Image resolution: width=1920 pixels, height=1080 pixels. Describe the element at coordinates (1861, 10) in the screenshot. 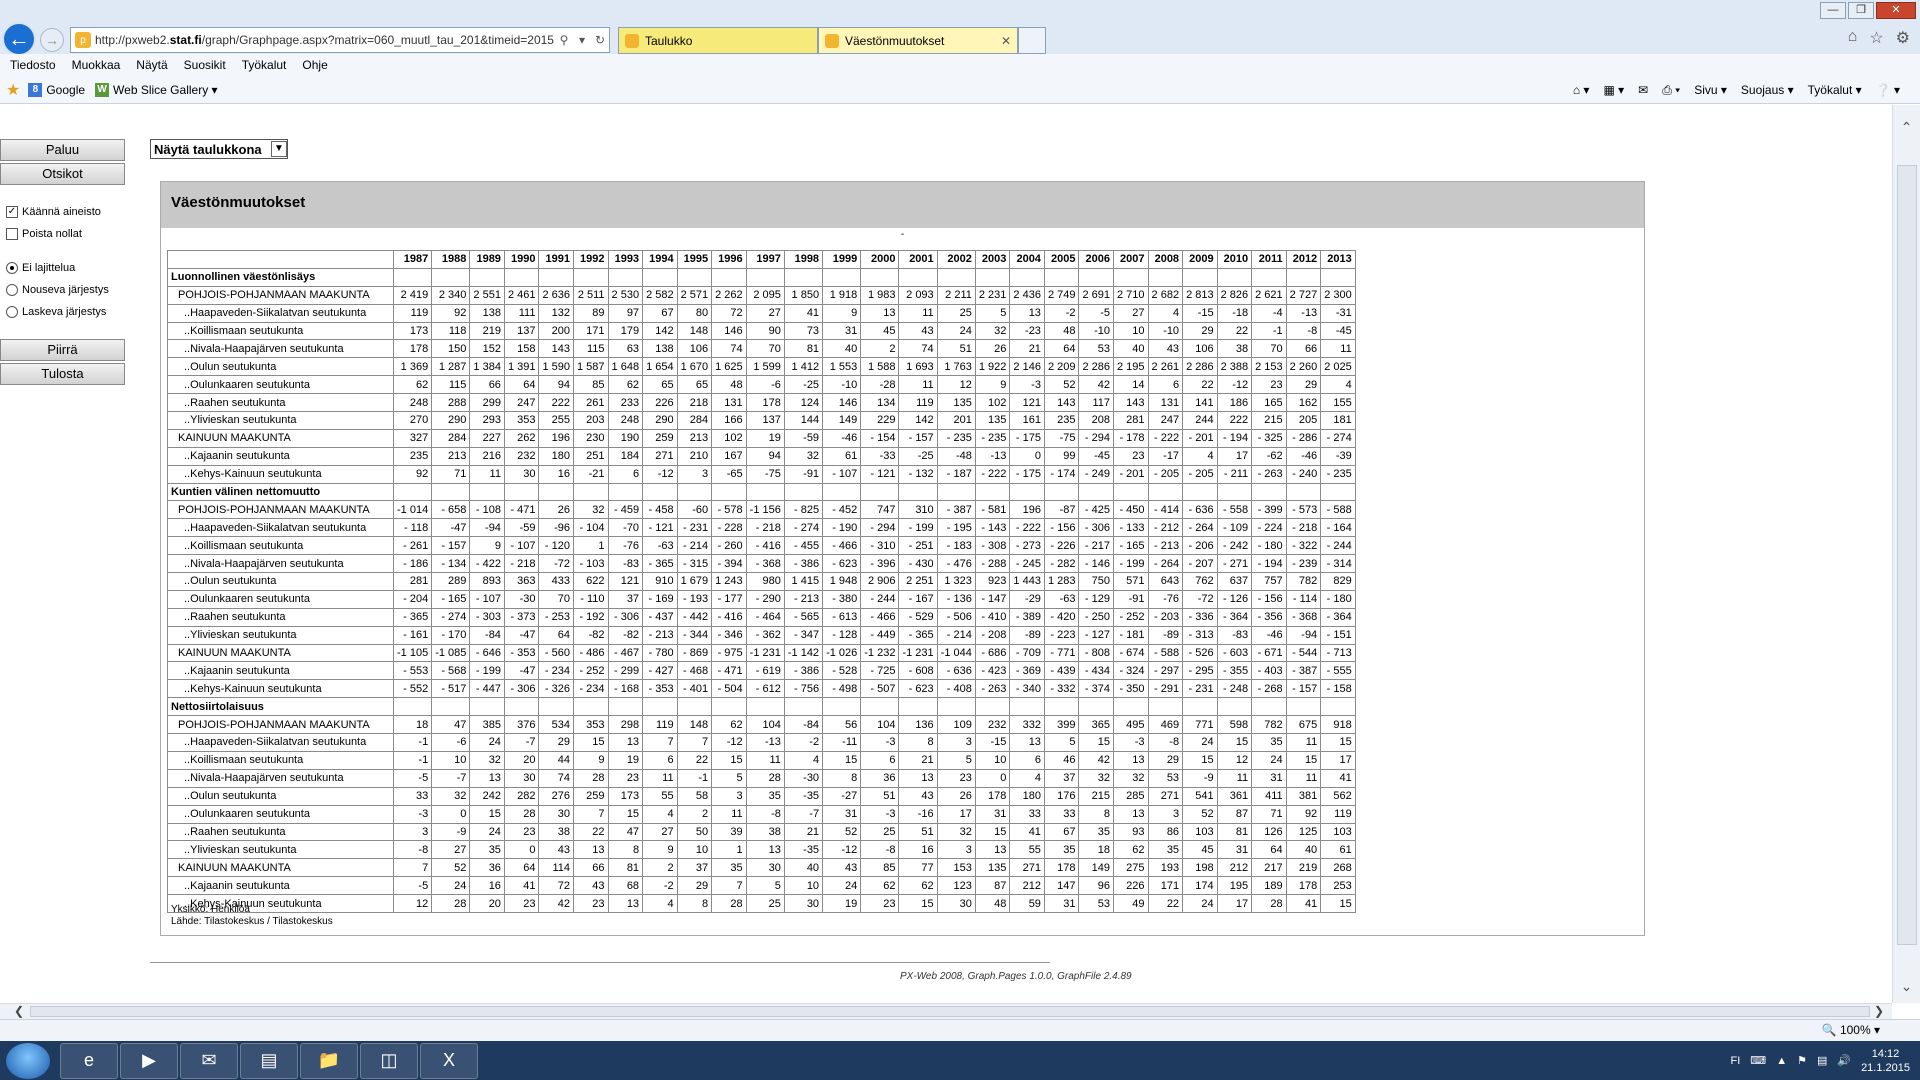

I see `restore-button: ❐` at that location.